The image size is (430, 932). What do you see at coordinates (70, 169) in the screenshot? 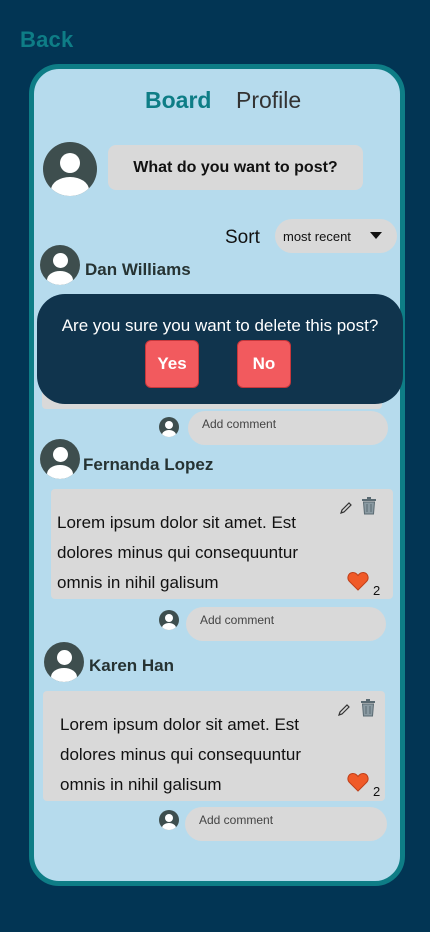
I see `user-avatar-icon` at bounding box center [70, 169].